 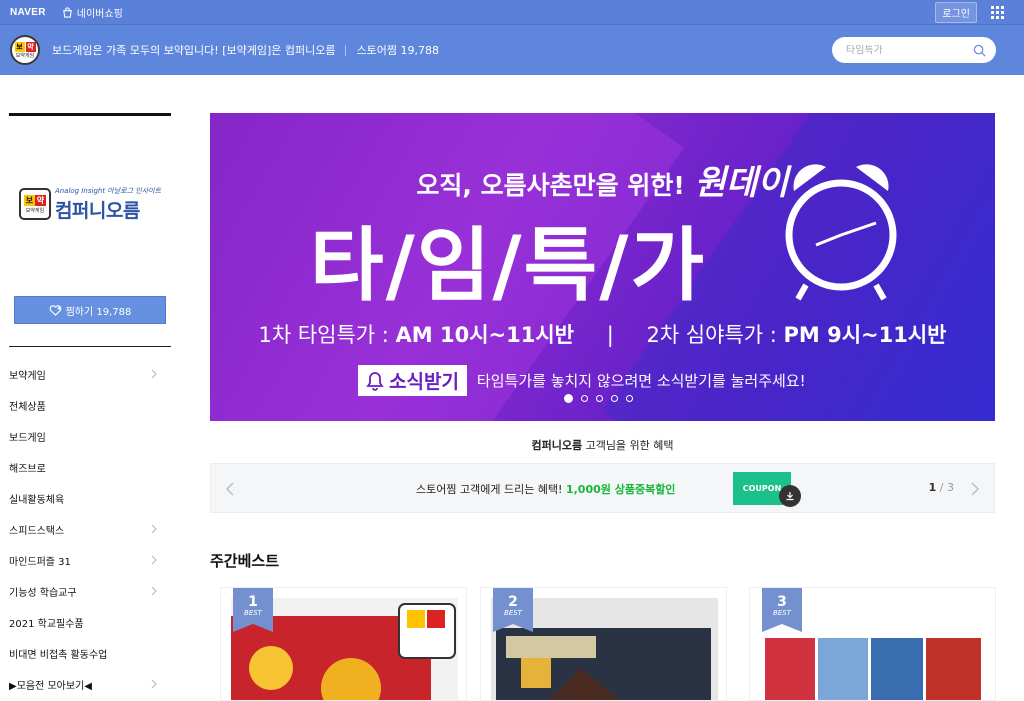 I want to click on sidebar-menu-label: 전체상품, so click(x=27, y=407).